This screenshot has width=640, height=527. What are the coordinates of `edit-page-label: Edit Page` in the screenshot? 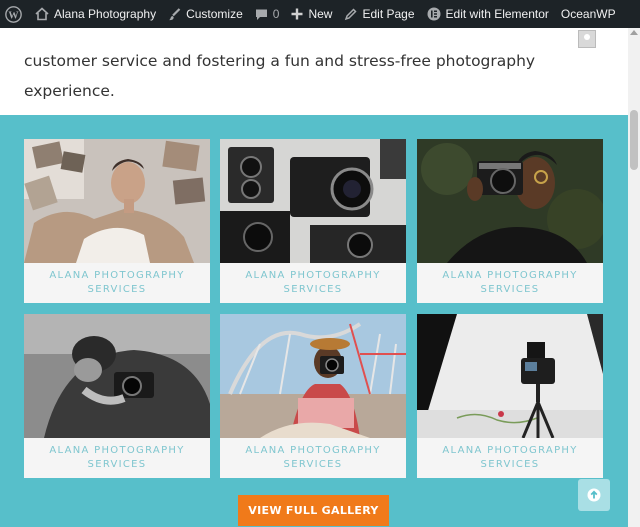 It's located at (388, 14).